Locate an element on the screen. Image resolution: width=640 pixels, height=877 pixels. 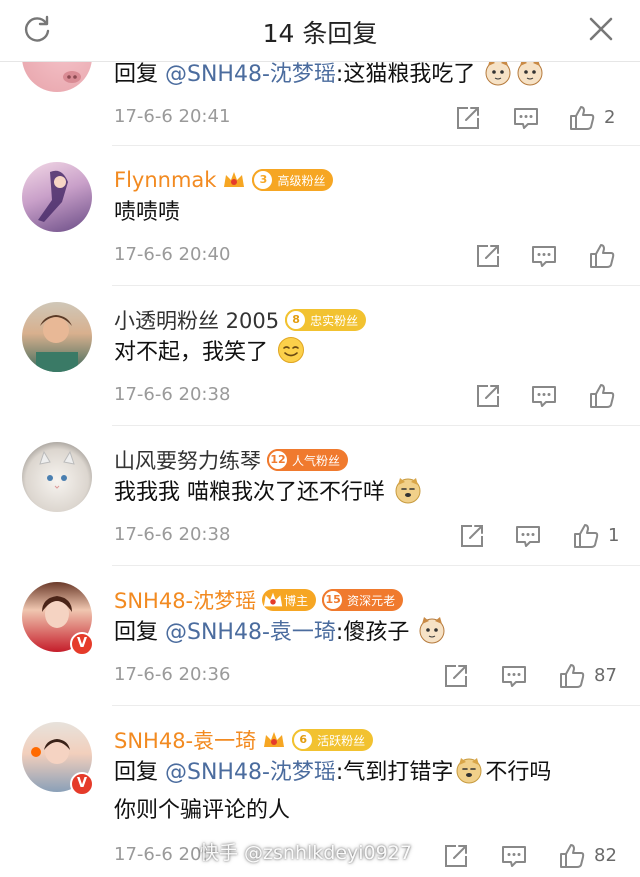
comment-meta: 17-6-6 20:38 1 is located at coordinates (377, 537).